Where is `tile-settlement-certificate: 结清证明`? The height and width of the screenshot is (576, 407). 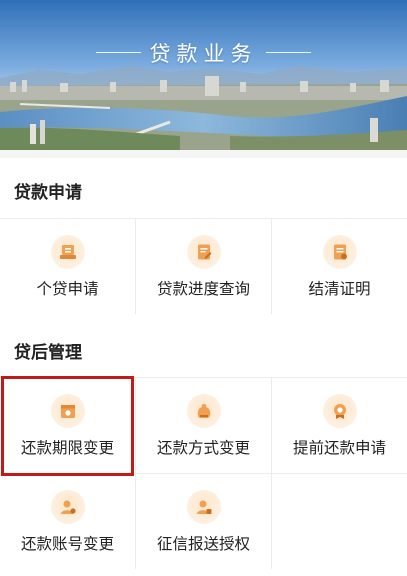
tile-settlement-certificate: 结清证明 is located at coordinates (339, 266).